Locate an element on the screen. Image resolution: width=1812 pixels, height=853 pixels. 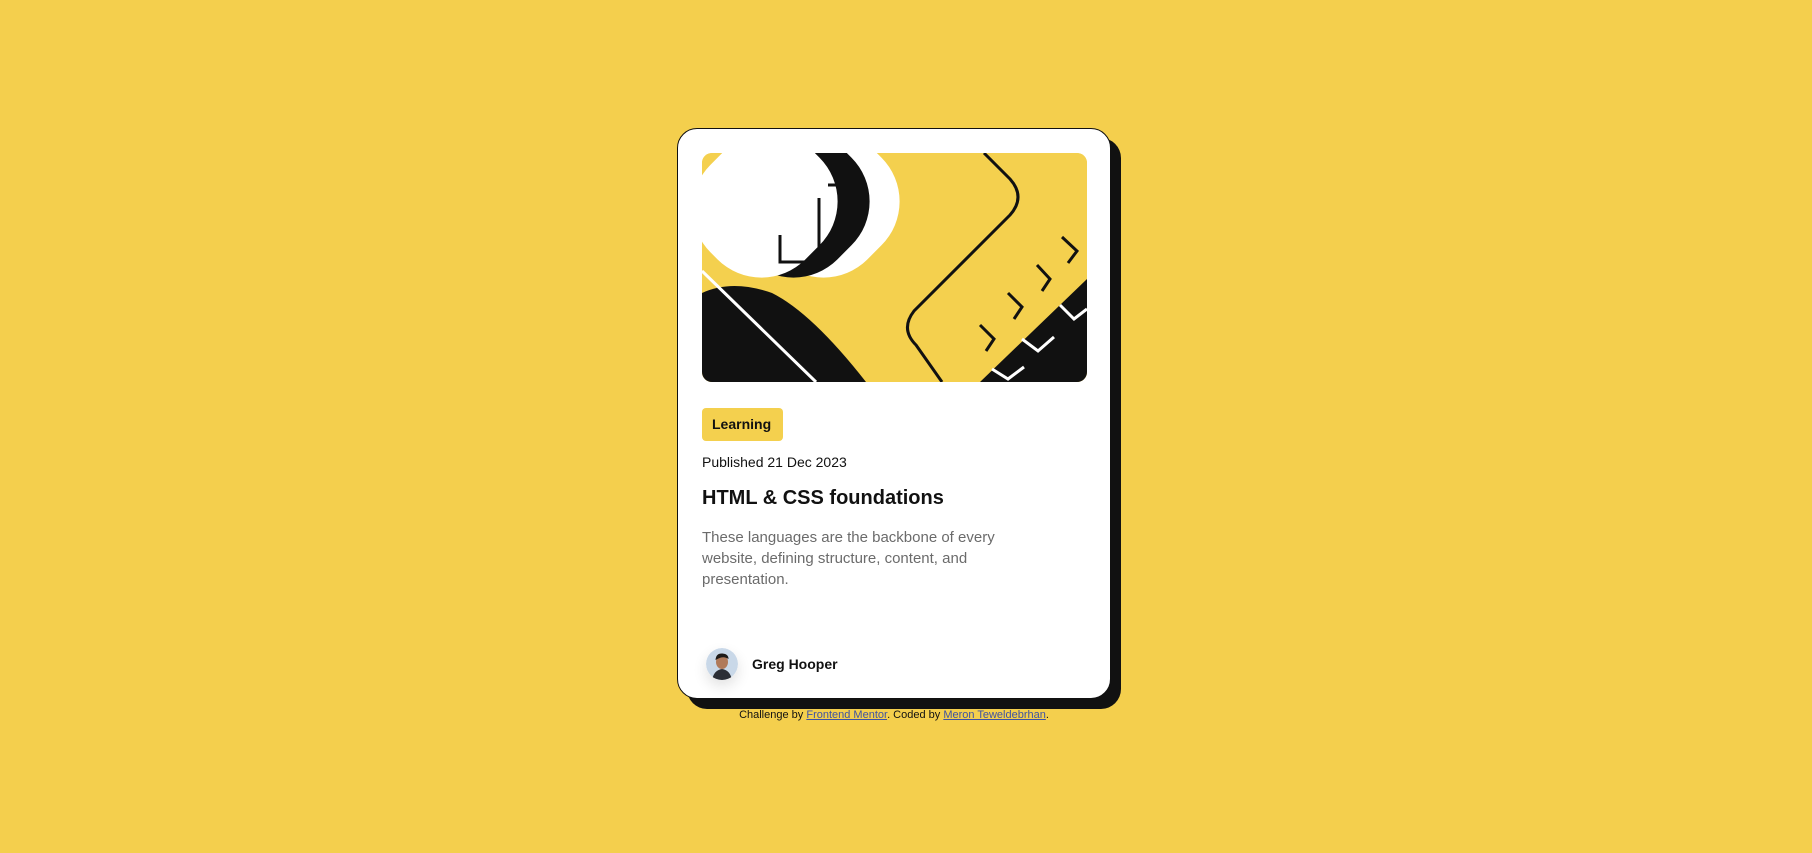
attribution-suffix: . is located at coordinates (1047, 715).